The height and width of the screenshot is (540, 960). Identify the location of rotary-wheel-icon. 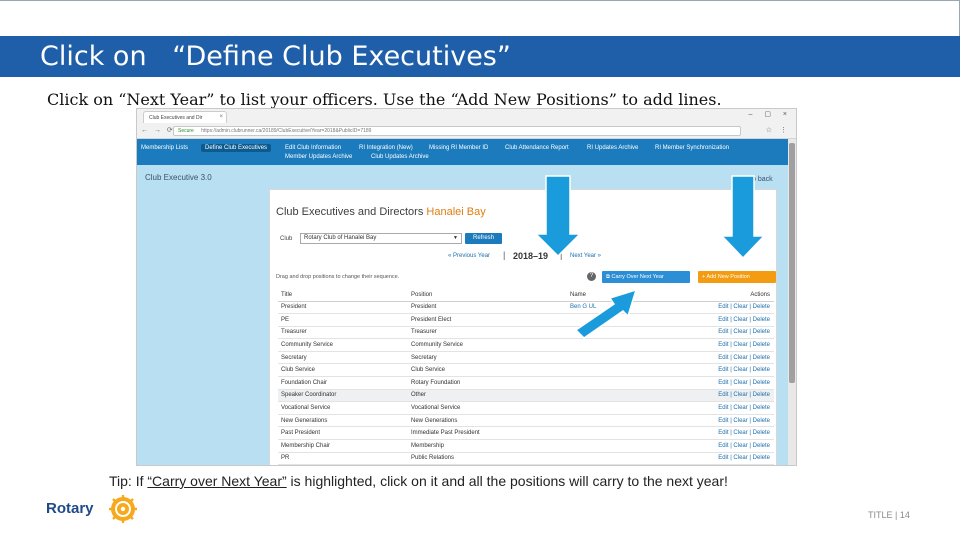
(123, 509).